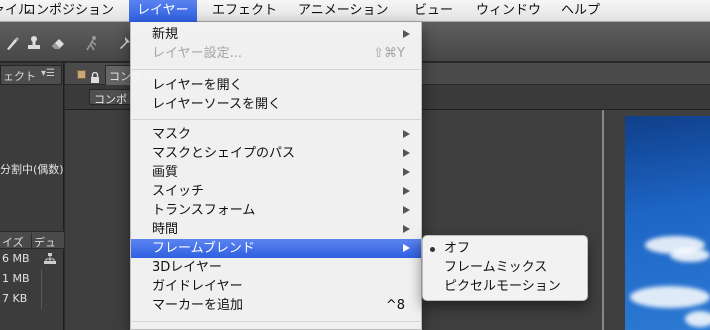 The width and height of the screenshot is (710, 330). What do you see at coordinates (433, 11) in the screenshot?
I see `menu-view: ビュー` at bounding box center [433, 11].